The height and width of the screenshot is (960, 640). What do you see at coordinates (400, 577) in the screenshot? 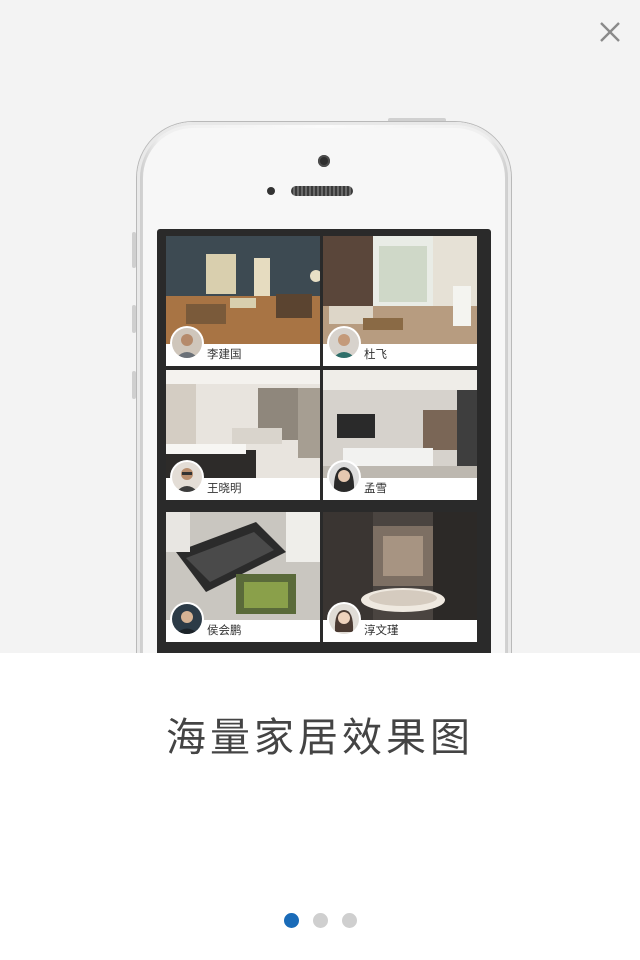
I see `design-card: 淳文瑾` at bounding box center [400, 577].